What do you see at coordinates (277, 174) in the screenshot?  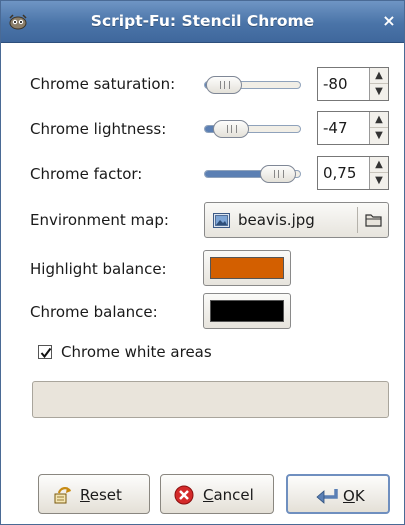 I see `chrome-factor-slider-handle` at bounding box center [277, 174].